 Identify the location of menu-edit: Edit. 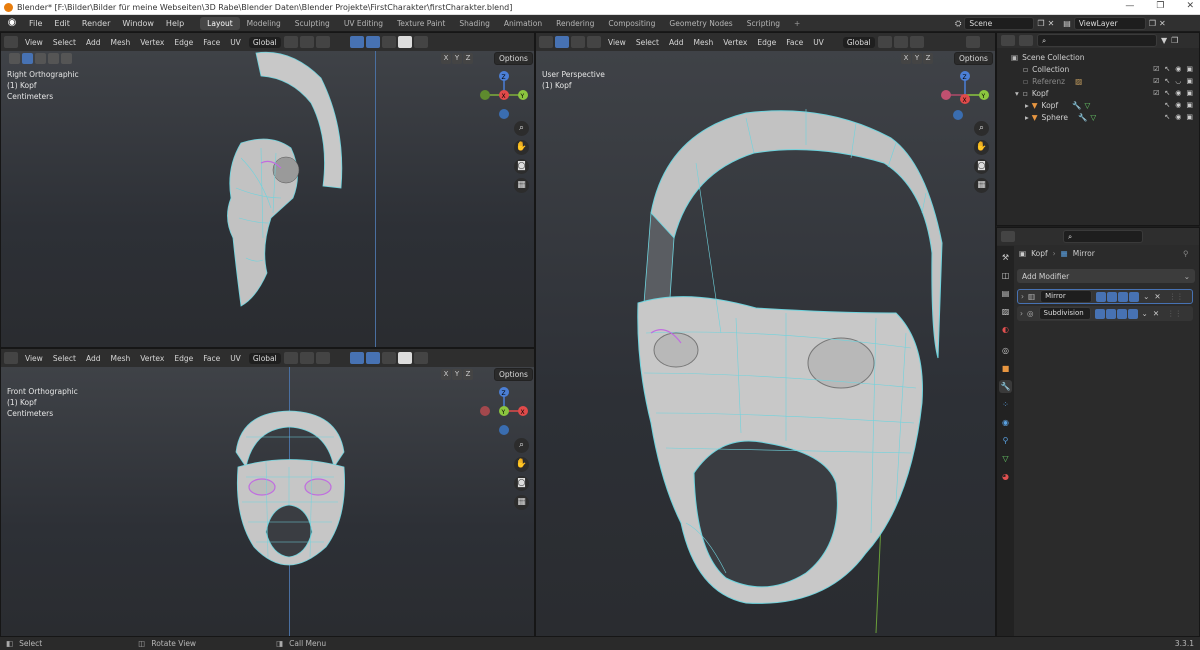
(62, 23).